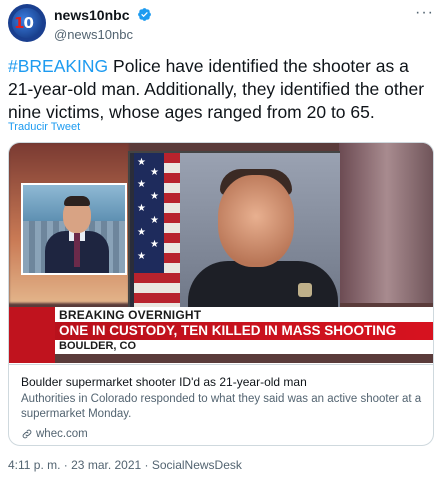 The height and width of the screenshot is (482, 445). I want to click on handle: @news10nbc, so click(103, 34).